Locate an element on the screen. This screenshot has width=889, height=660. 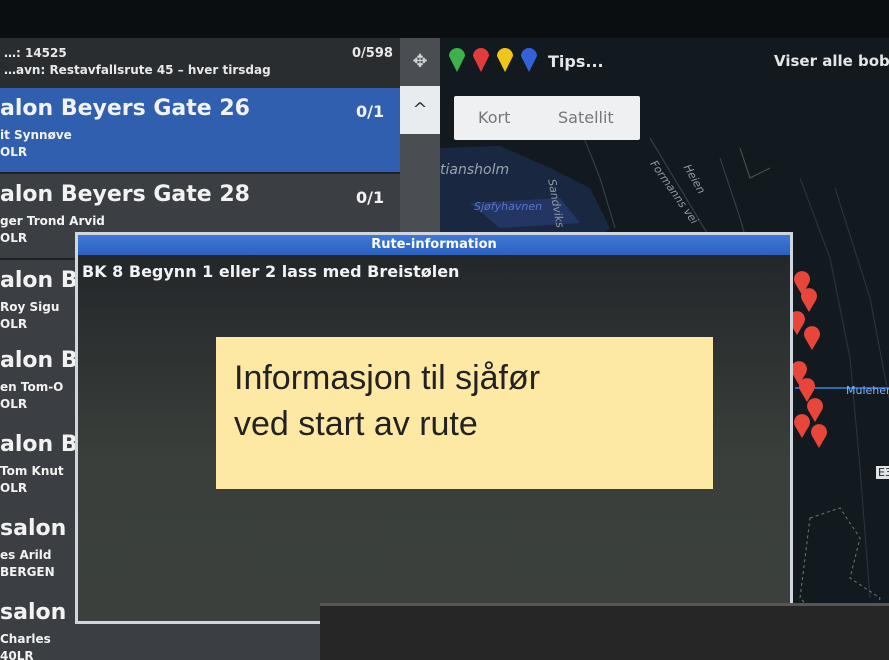
dialog-title: Rute-information is located at coordinates (434, 245).